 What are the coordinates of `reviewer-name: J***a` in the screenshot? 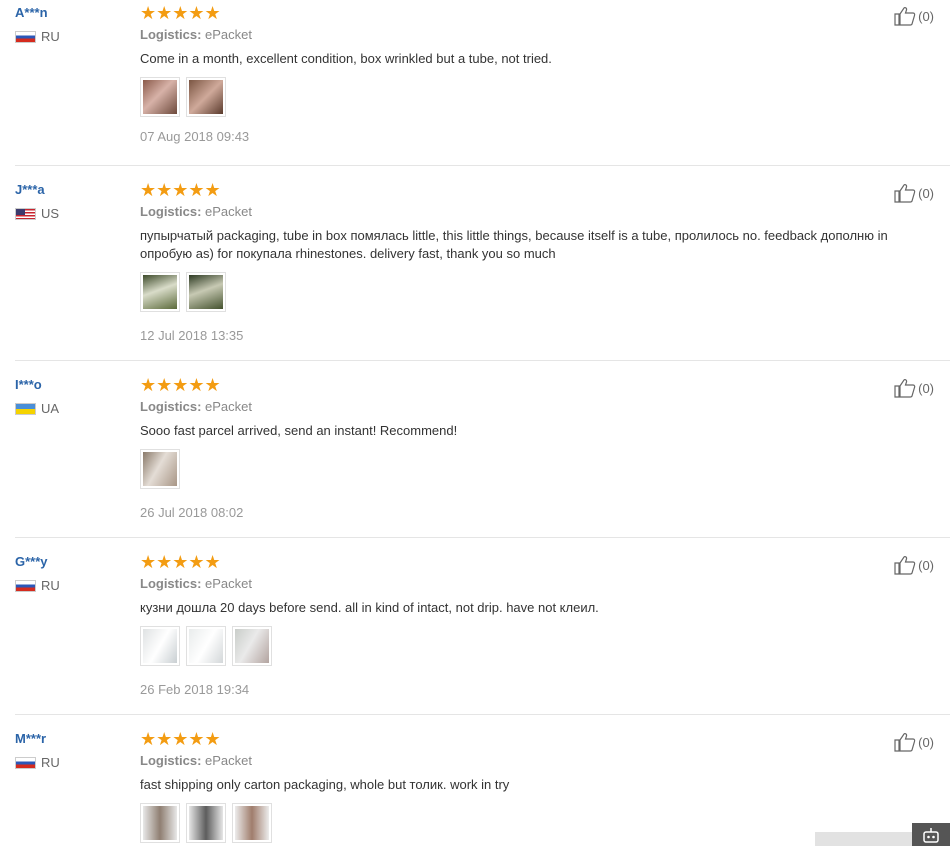 It's located at (30, 189).